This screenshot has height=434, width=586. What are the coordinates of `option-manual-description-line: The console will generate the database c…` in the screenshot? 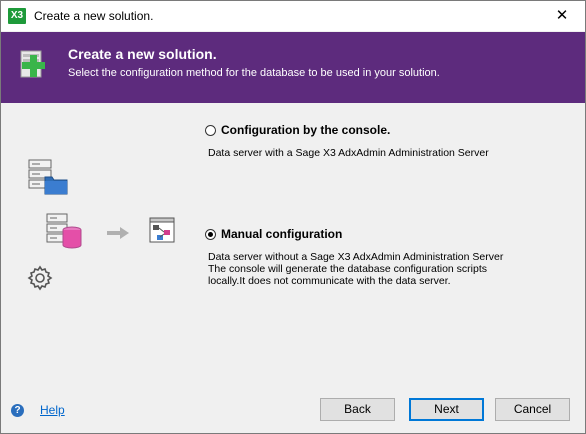 It's located at (347, 269).